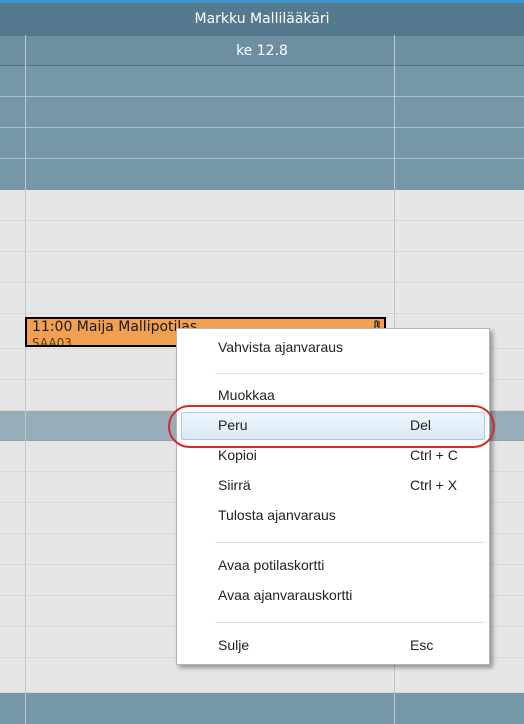 The image size is (524, 724). I want to click on highlight-annotation-circle, so click(331, 426).